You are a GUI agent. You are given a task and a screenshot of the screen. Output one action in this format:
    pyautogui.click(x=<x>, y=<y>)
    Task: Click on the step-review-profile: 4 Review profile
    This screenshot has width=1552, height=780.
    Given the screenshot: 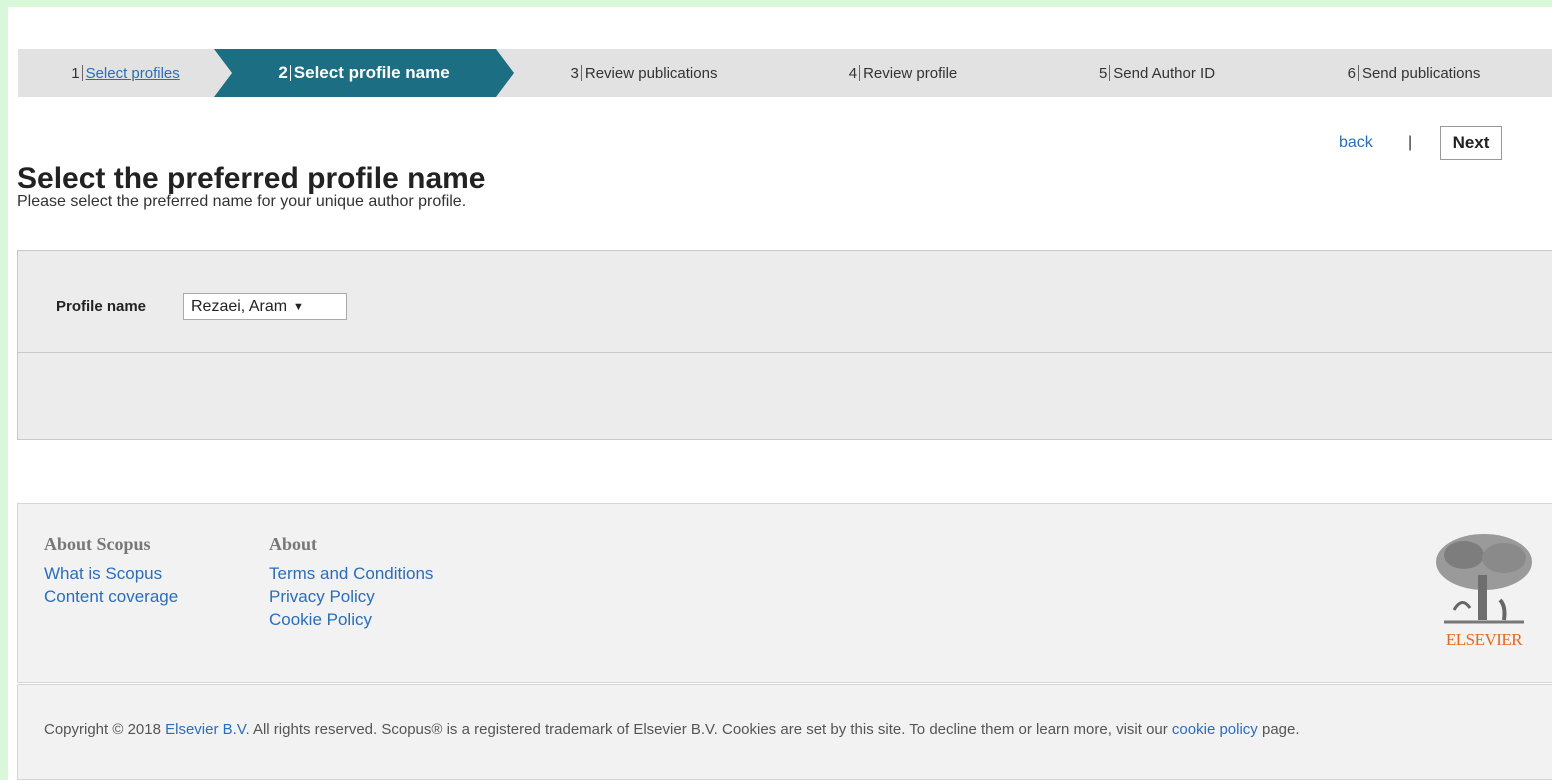 What is the action you would take?
    pyautogui.click(x=903, y=73)
    